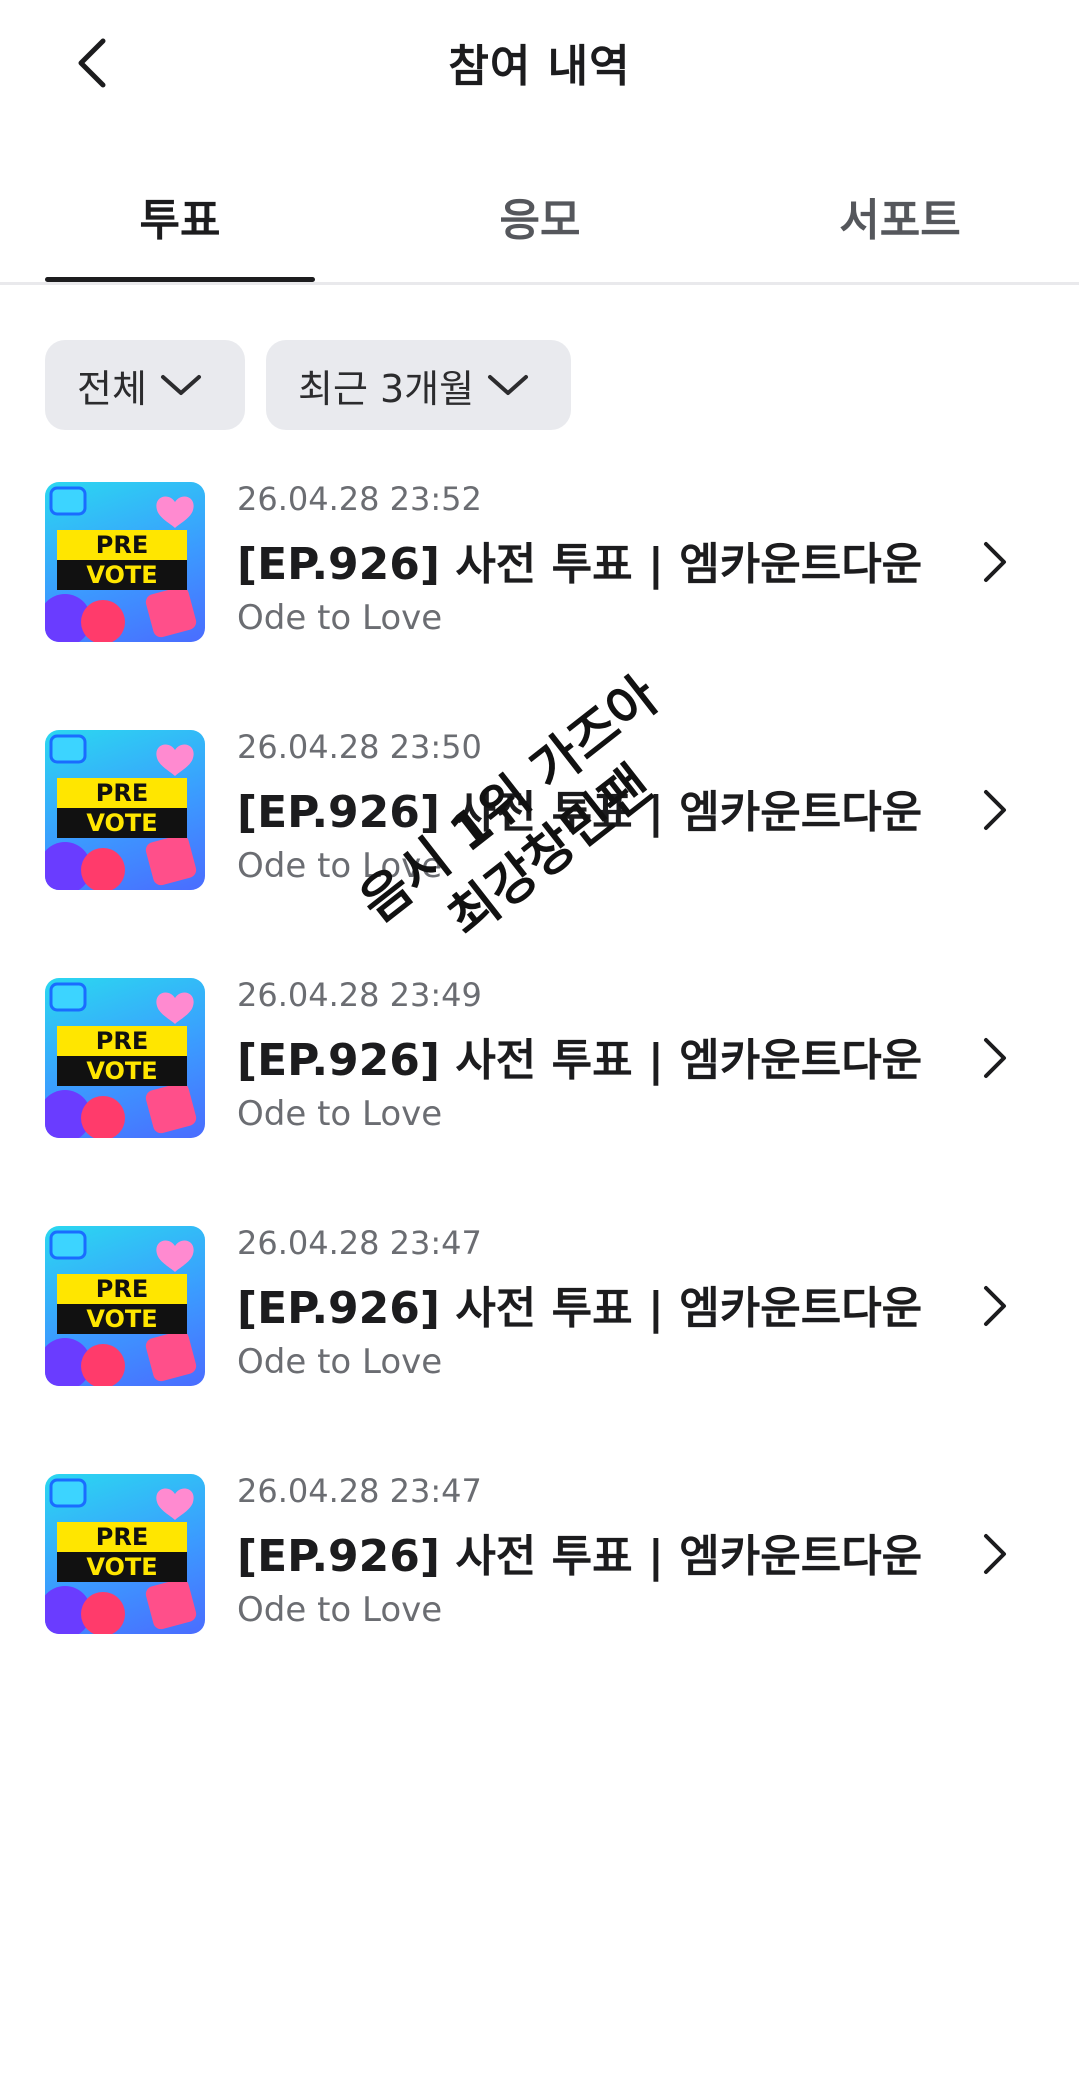  What do you see at coordinates (359, 747) in the screenshot?
I see `item-datetime: 26.04.28 23:50` at bounding box center [359, 747].